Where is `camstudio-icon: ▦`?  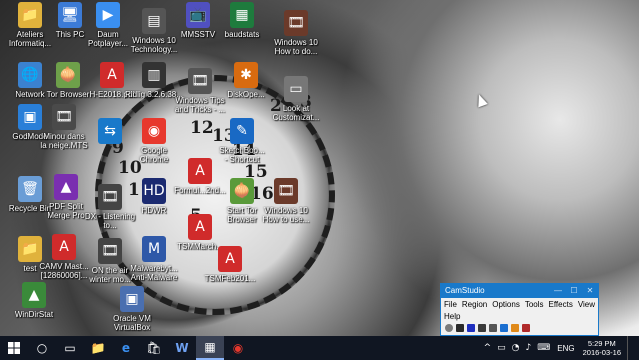 camstudio-icon: ▦ is located at coordinates (210, 347).